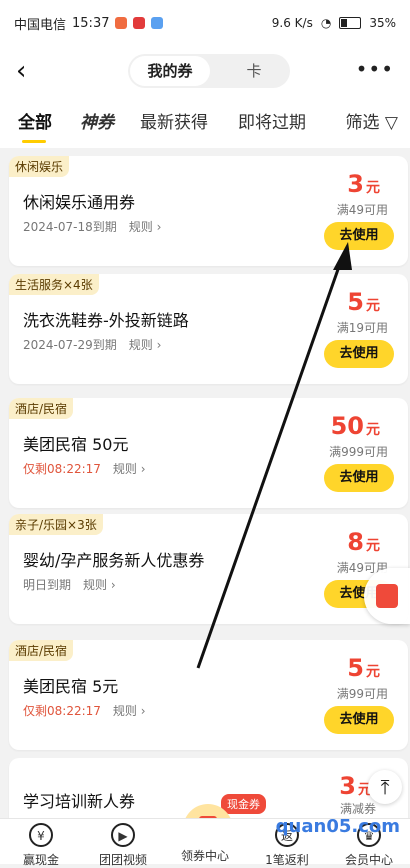 The height and width of the screenshot is (868, 410). I want to click on nav-earn-cash: ¥ 赢现金, so click(41, 845).